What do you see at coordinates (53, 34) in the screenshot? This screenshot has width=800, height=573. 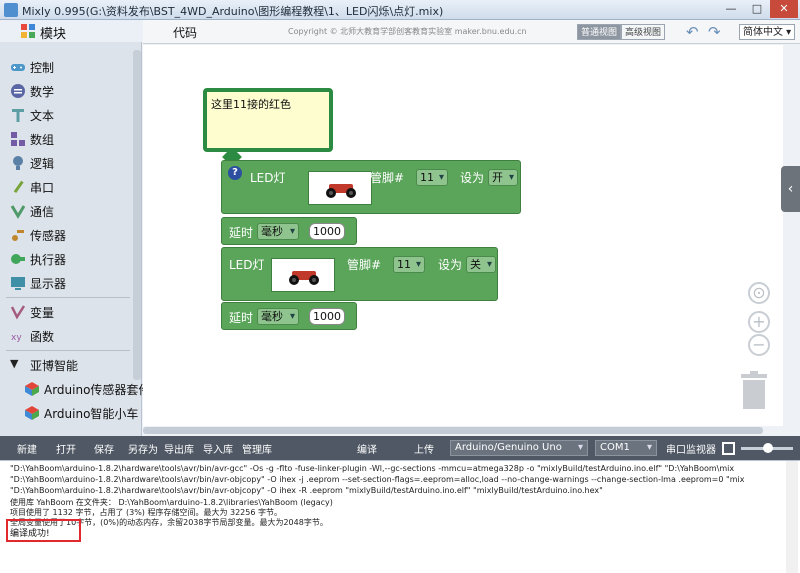 I see `sidebar-title: 模块` at bounding box center [53, 34].